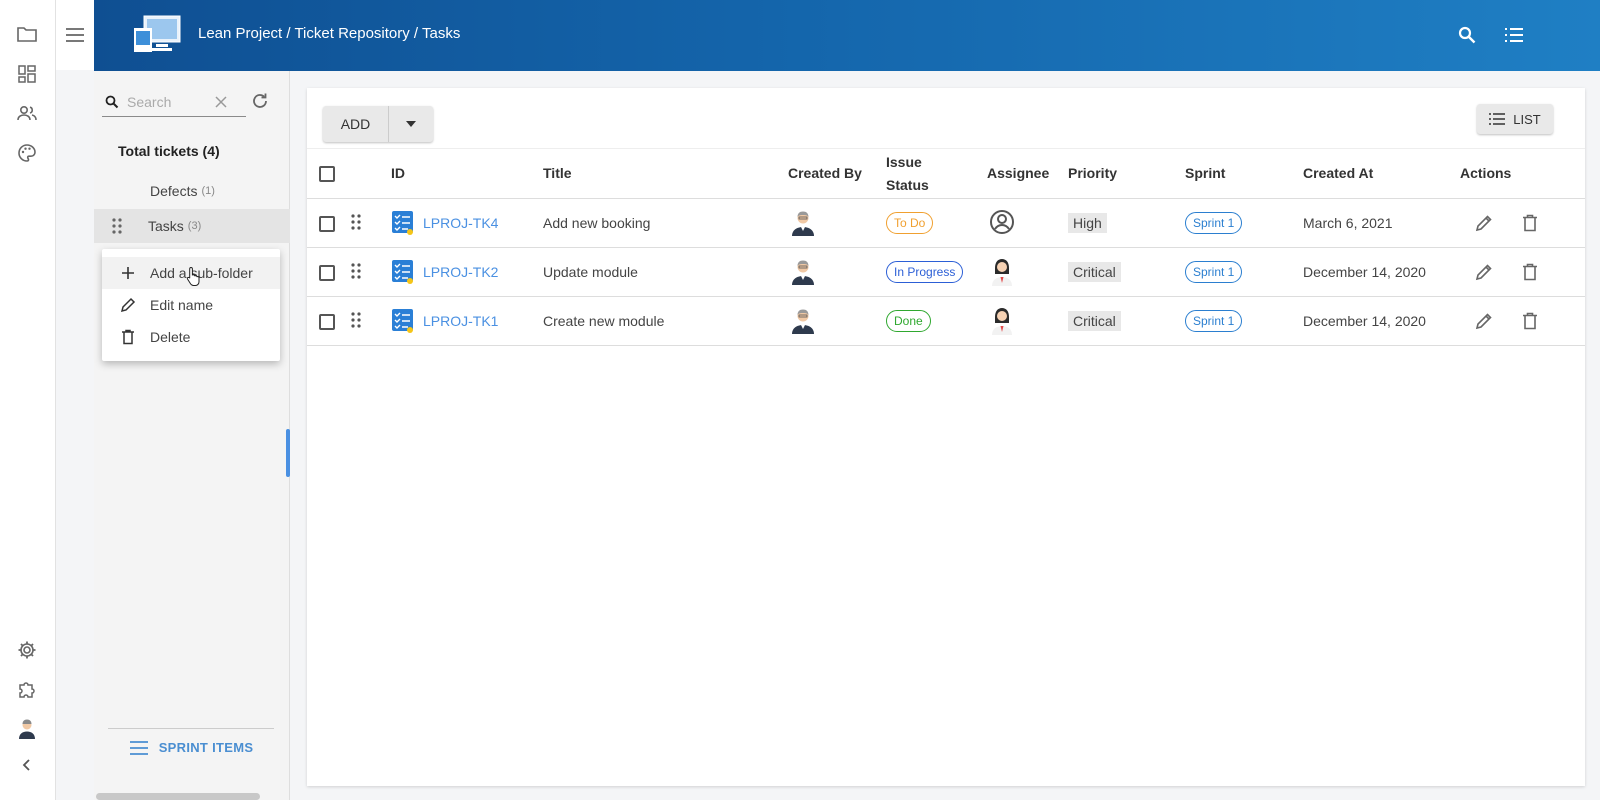 This screenshot has width=1600, height=800. Describe the element at coordinates (1092, 173) in the screenshot. I see `column-header-priority: Priority` at that location.